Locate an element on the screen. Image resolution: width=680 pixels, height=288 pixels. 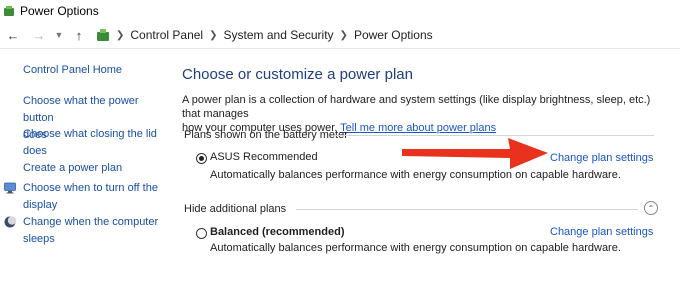
plan-name-balanced: Balanced (recommended) is located at coordinates (277, 232).